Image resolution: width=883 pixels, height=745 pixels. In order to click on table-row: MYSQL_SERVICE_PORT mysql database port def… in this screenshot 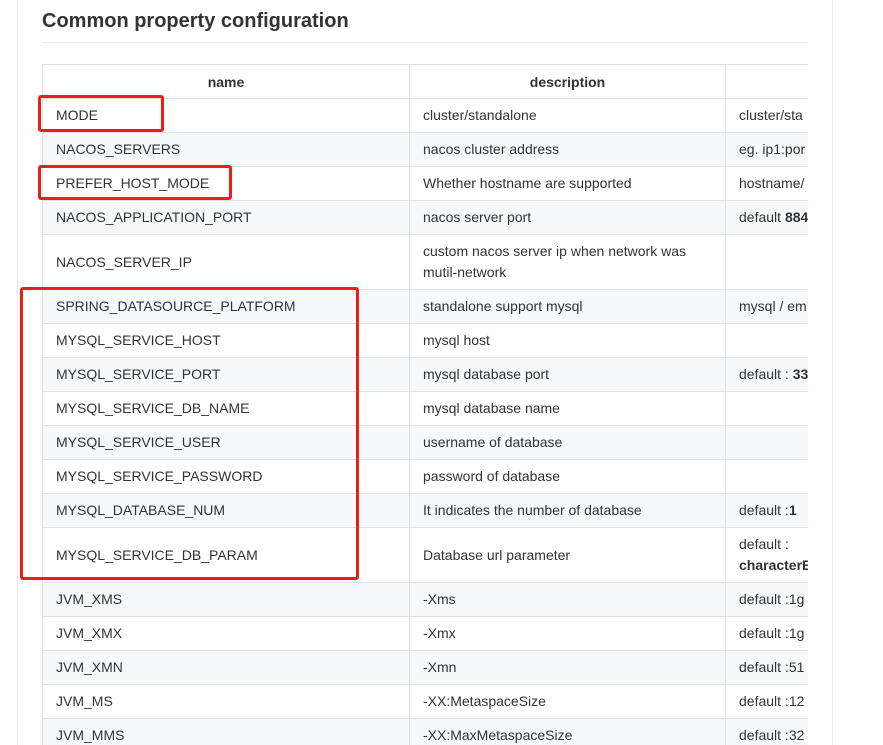, I will do `click(425, 374)`.